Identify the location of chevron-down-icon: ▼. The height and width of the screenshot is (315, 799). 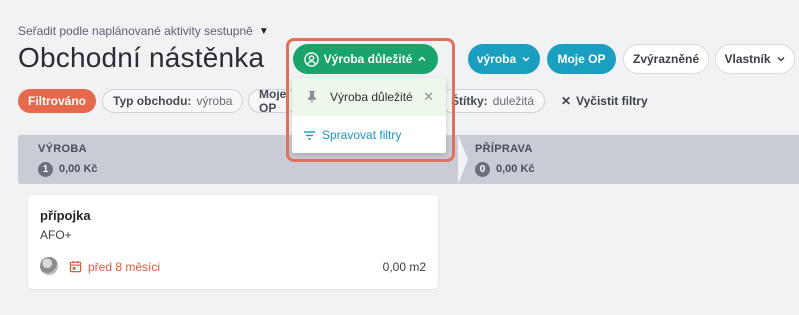
(263, 31).